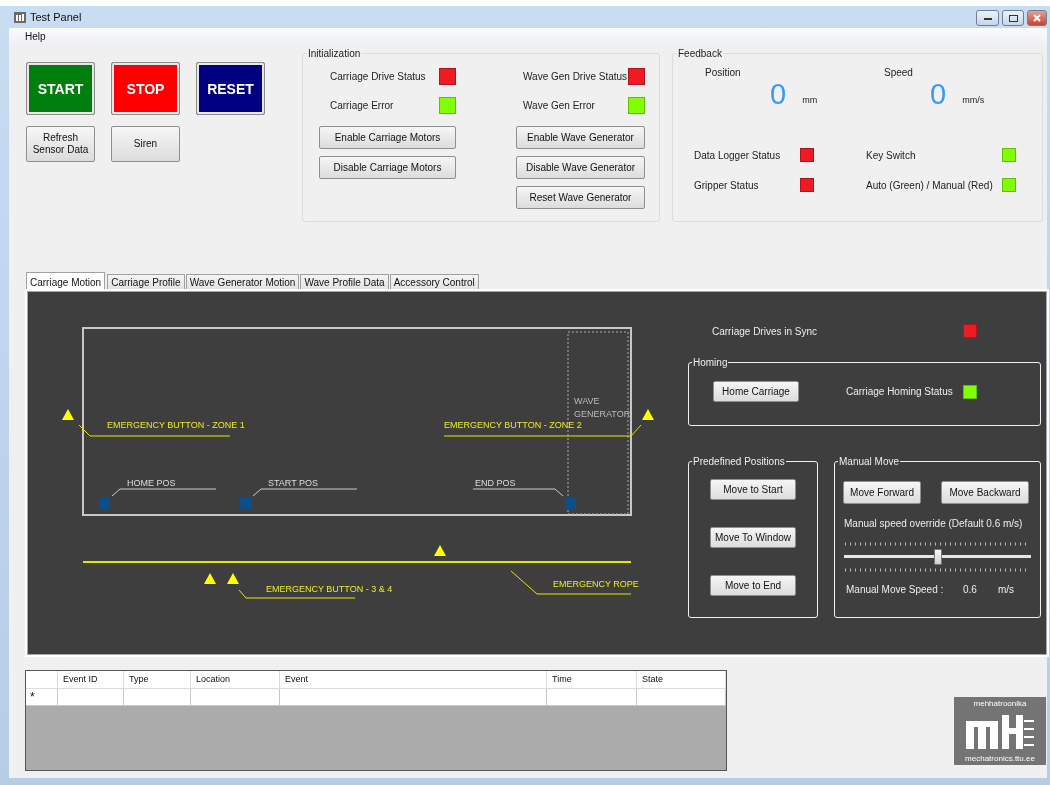 This screenshot has height=785, width=1050. What do you see at coordinates (575, 76) in the screenshot?
I see `status-label: Wave Gen Drive Status` at bounding box center [575, 76].